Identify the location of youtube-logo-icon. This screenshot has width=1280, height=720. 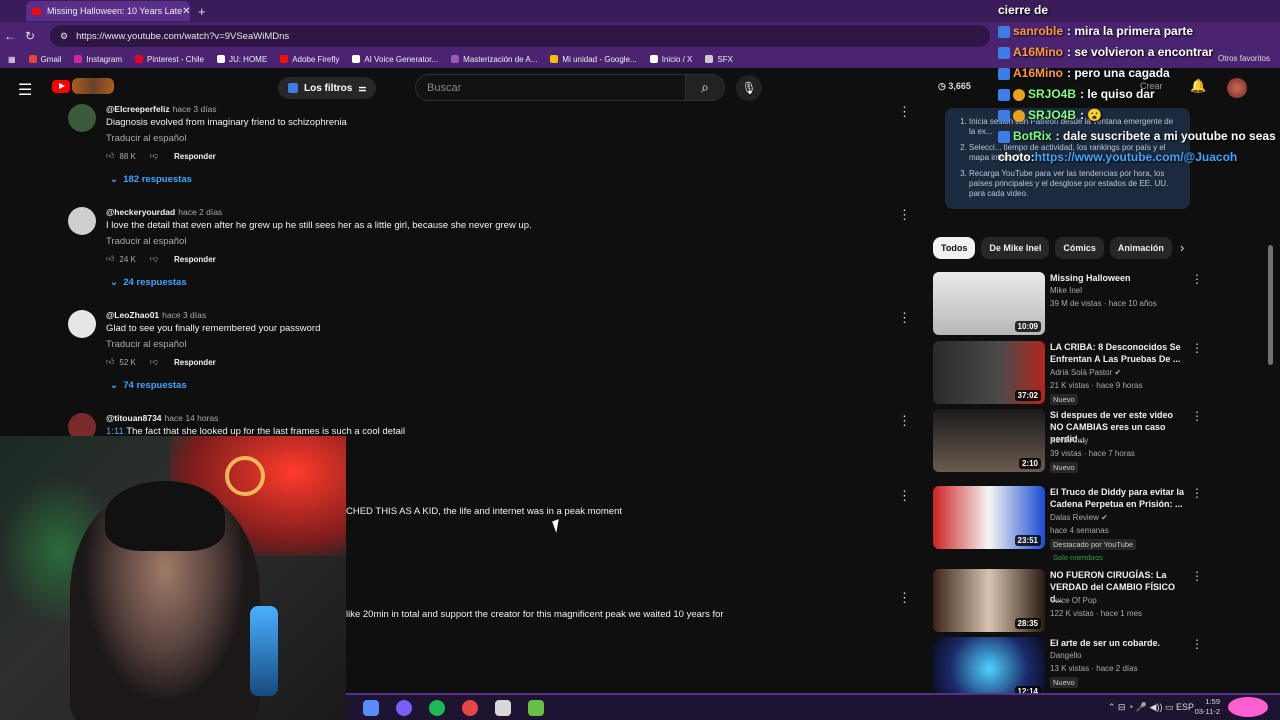
(61, 86).